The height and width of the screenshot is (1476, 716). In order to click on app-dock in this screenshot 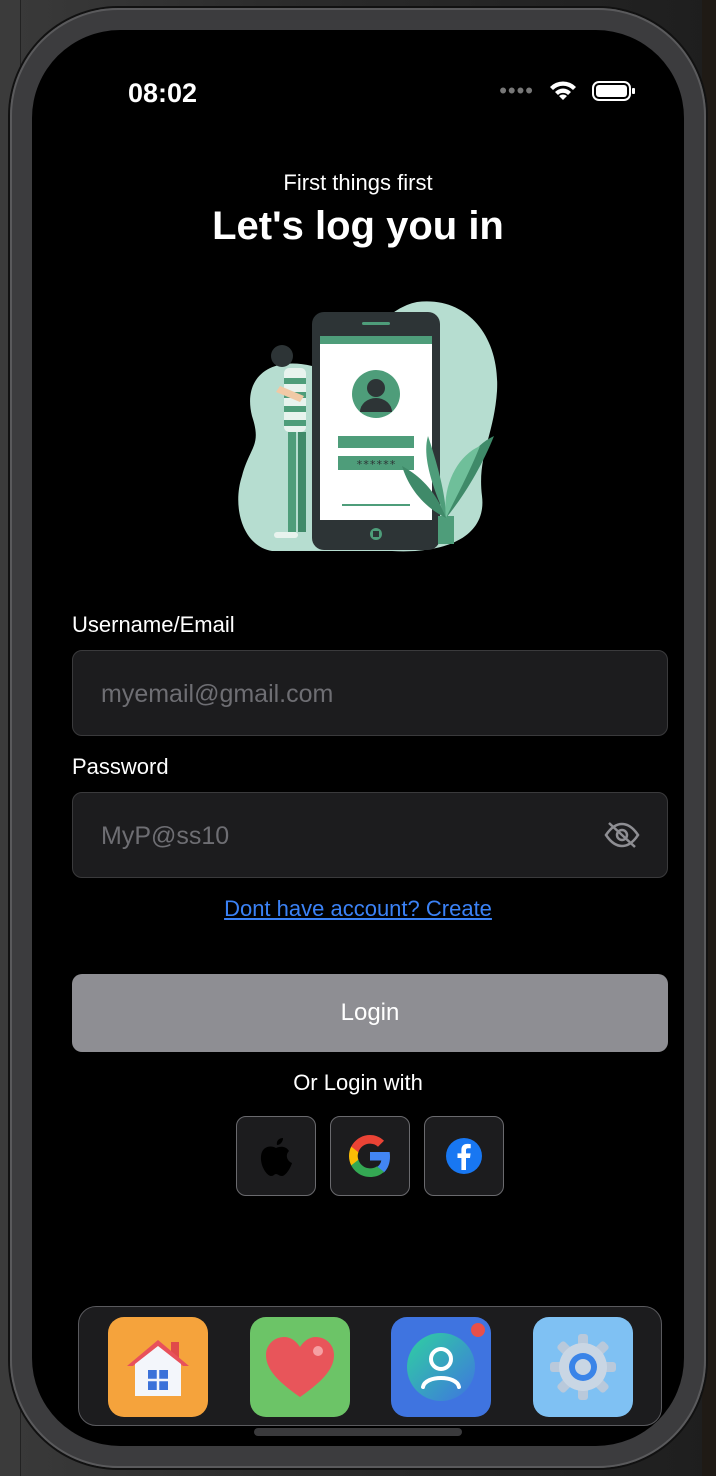, I will do `click(370, 1366)`.